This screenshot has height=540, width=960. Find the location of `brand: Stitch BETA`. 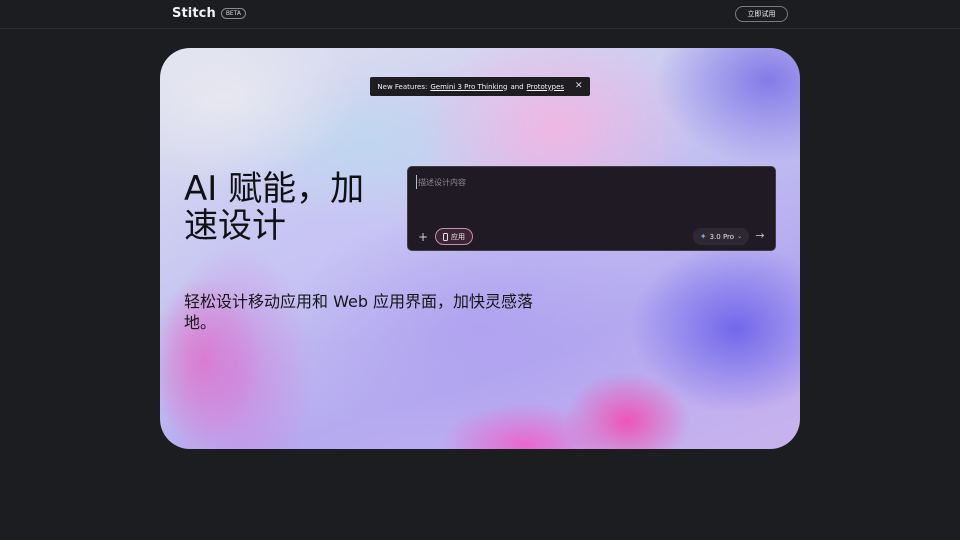

brand: Stitch BETA is located at coordinates (209, 13).